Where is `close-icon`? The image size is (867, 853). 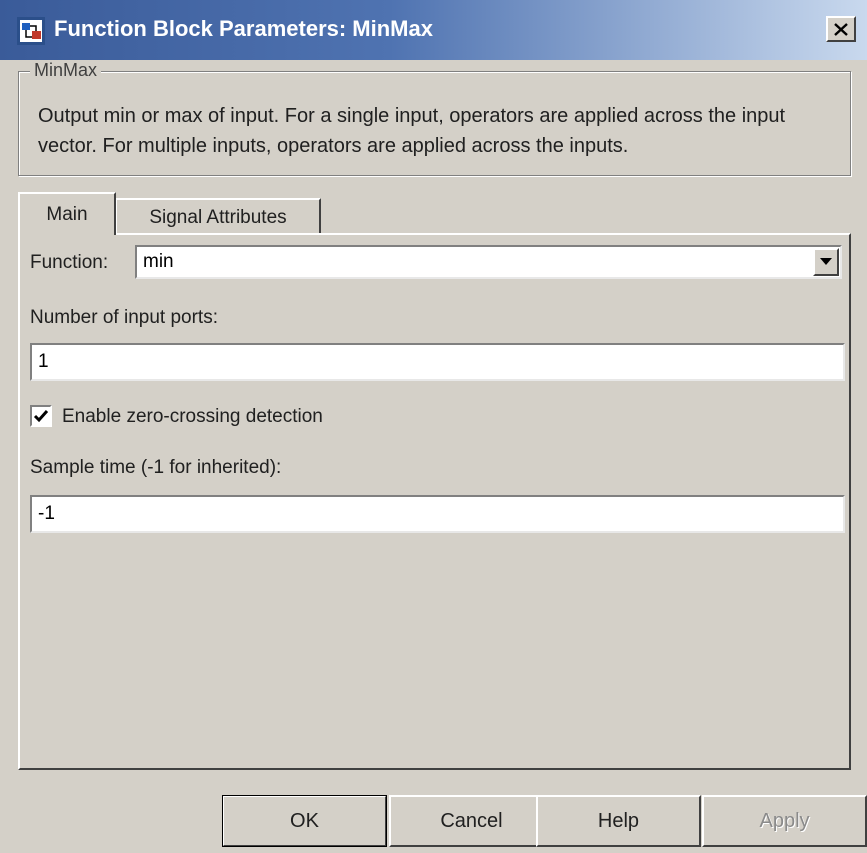 close-icon is located at coordinates (841, 29).